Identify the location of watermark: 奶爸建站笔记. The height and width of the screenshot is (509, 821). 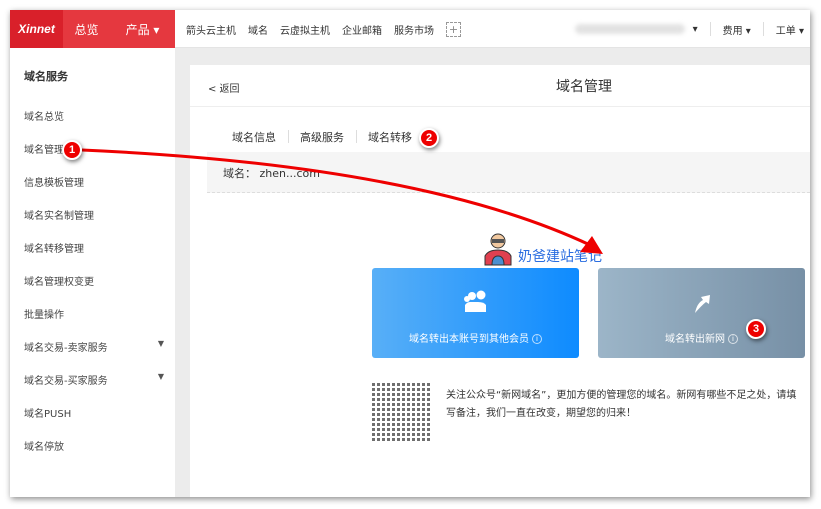
(542, 249).